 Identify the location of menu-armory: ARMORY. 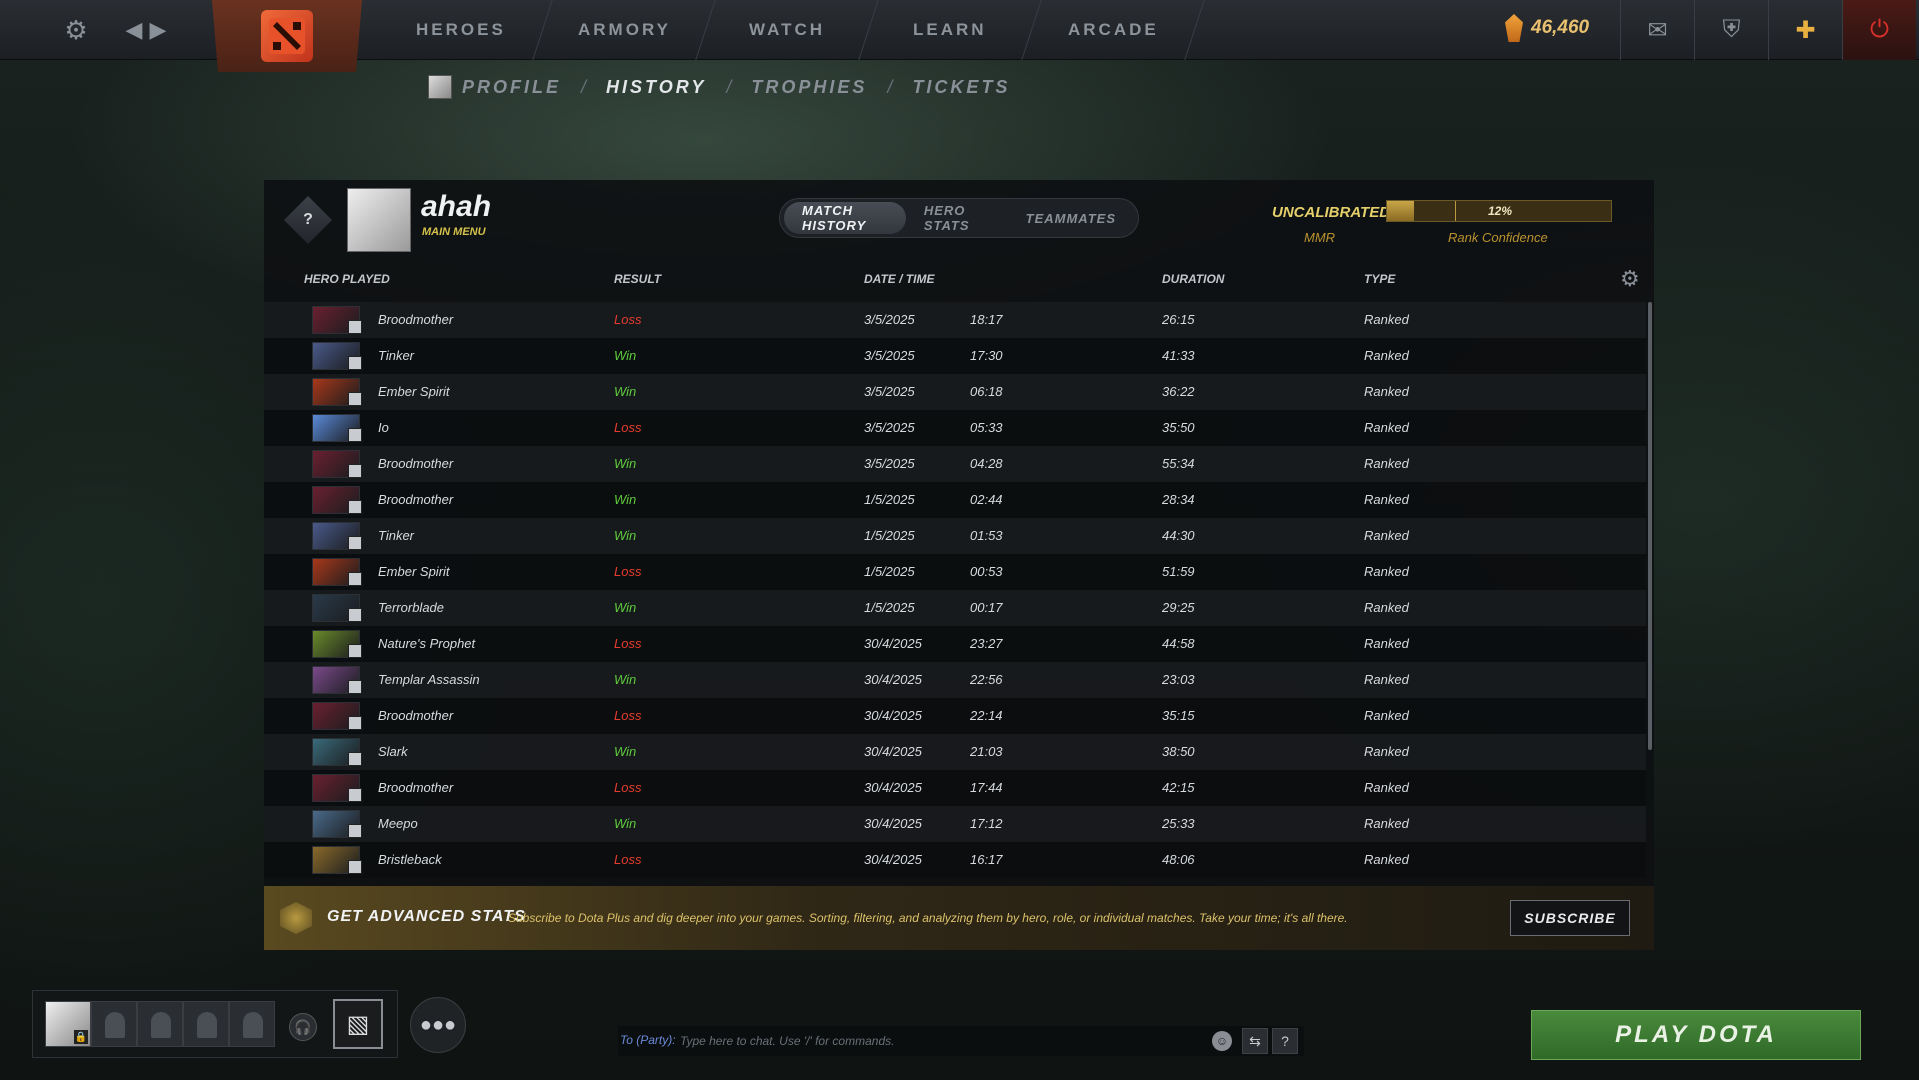
(624, 30).